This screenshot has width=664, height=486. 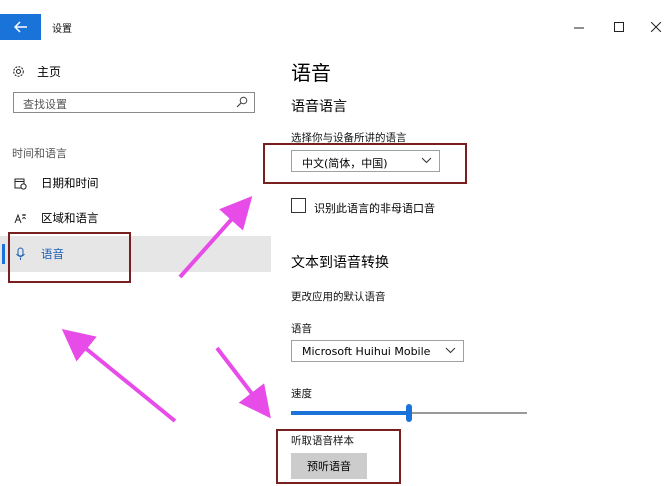 I want to click on tts-heading: 文本到语音转换, so click(x=340, y=263).